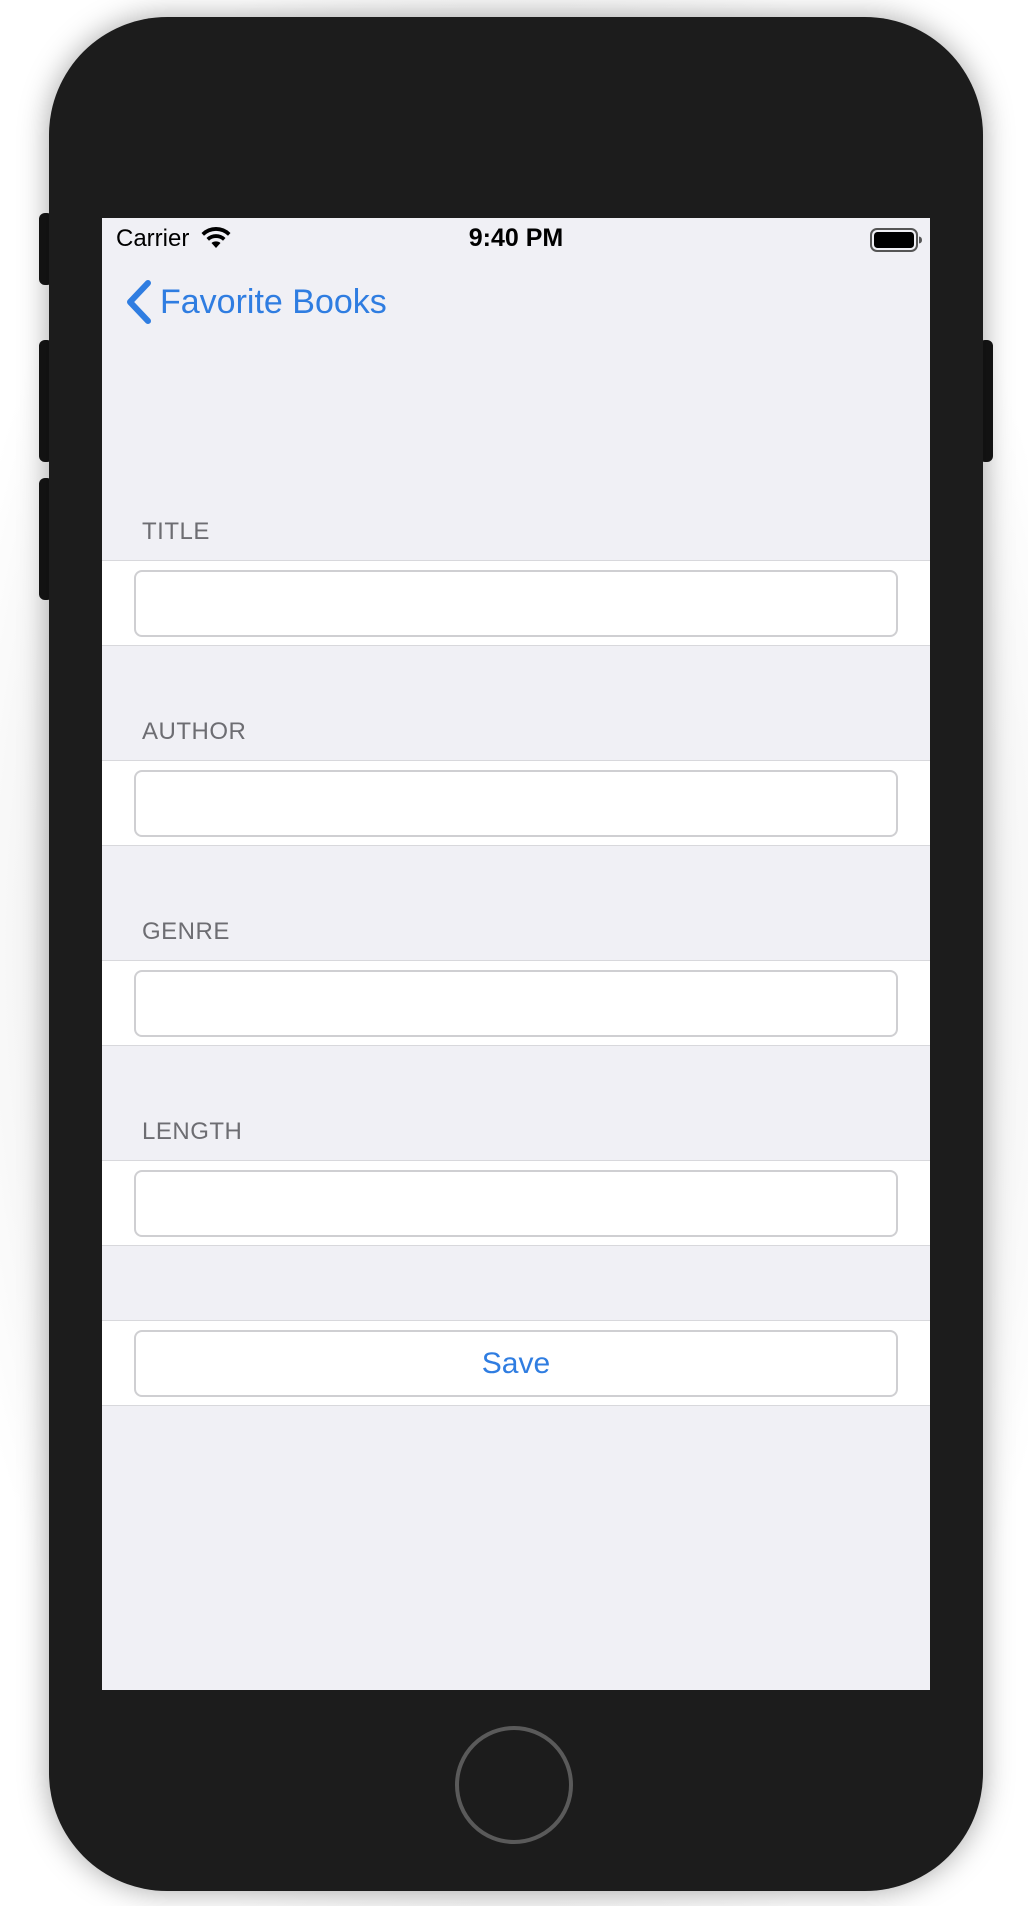 Image resolution: width=1028 pixels, height=1906 pixels. What do you see at coordinates (194, 731) in the screenshot?
I see `section-header-author: AUTHOR` at bounding box center [194, 731].